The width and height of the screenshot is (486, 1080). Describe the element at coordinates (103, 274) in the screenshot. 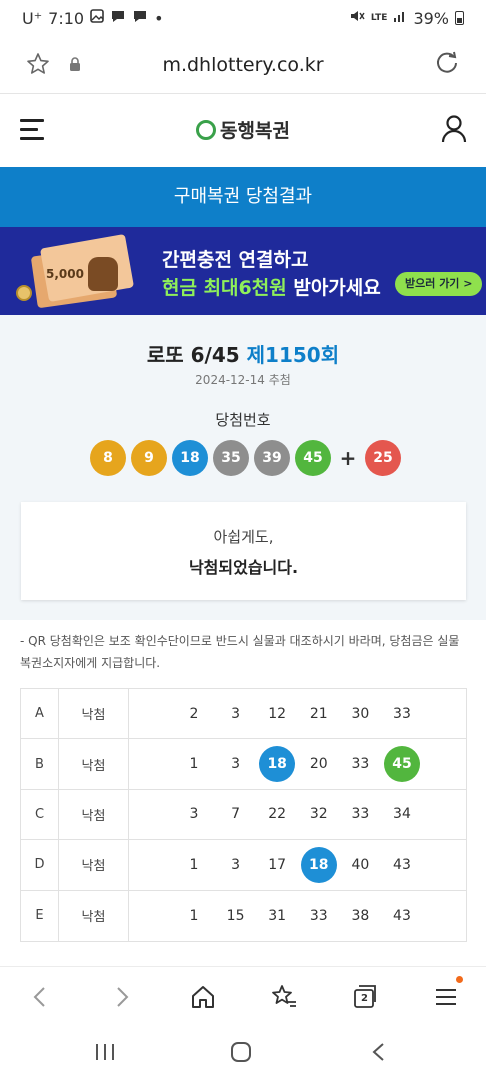

I see `character-illustration` at that location.